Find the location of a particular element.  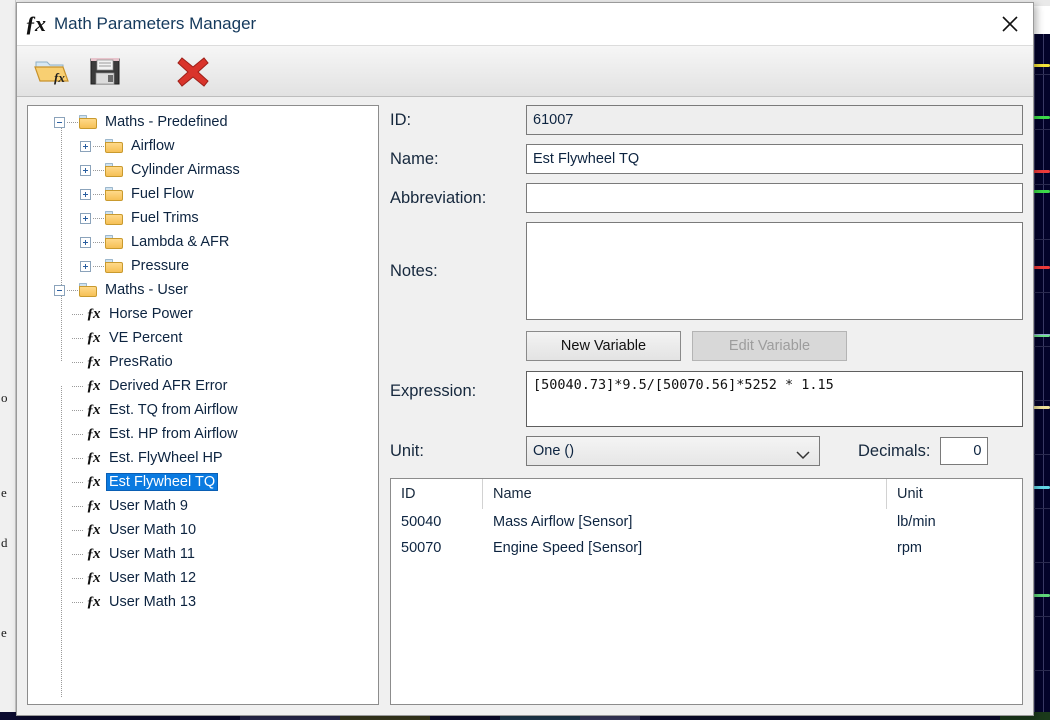

tree-node-fuel-trims: Fuel Trims is located at coordinates (203, 218).